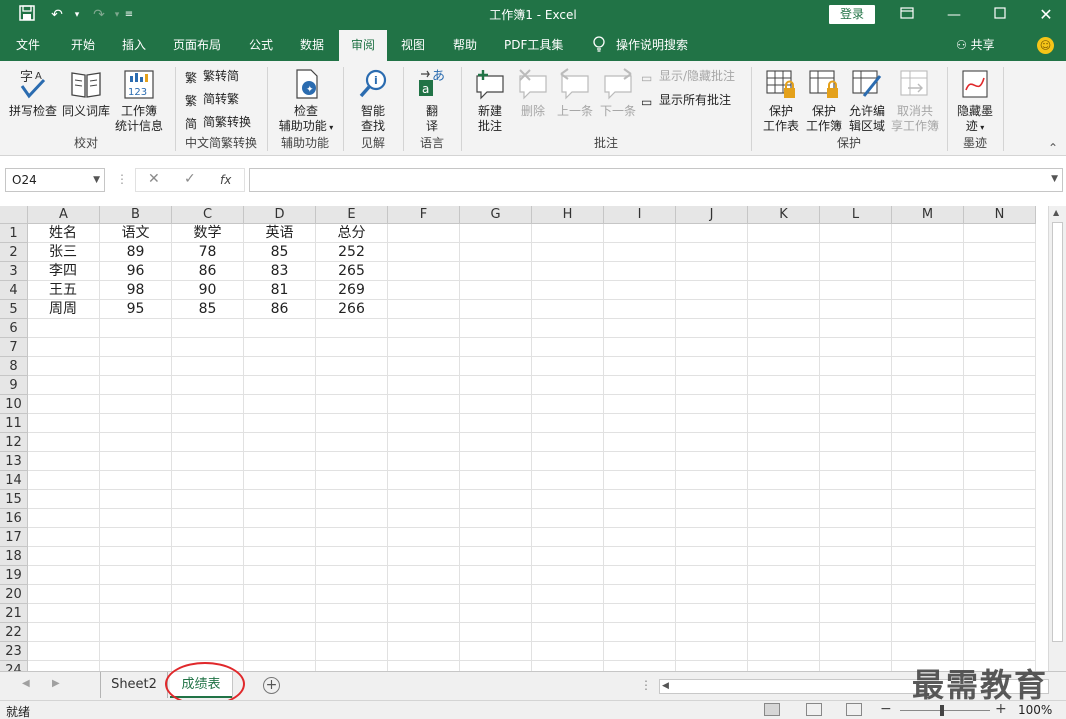 The width and height of the screenshot is (1066, 719). What do you see at coordinates (856, 575) in the screenshot?
I see `cell-l19` at bounding box center [856, 575].